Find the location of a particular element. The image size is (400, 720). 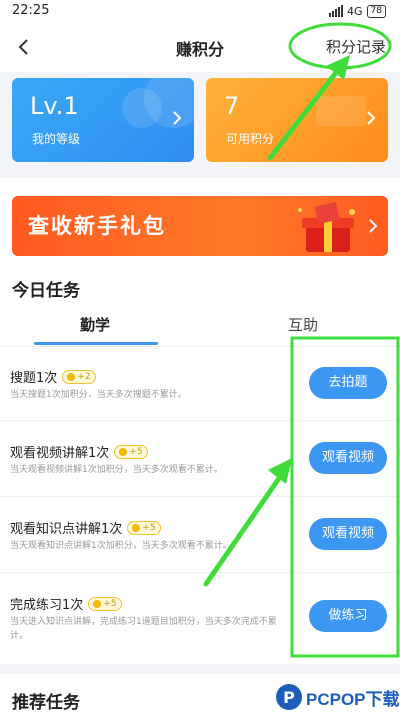

watch-video-button: 观看视频 is located at coordinates (348, 458).